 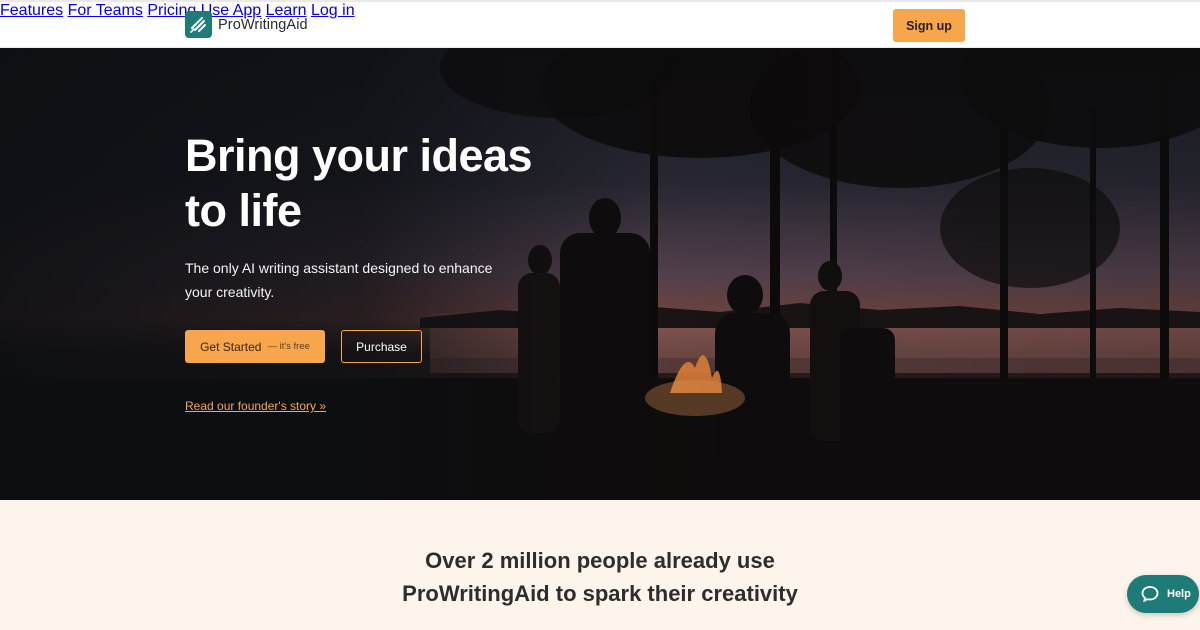 I want to click on get-started-button: Get Started — it's free, so click(x=255, y=346).